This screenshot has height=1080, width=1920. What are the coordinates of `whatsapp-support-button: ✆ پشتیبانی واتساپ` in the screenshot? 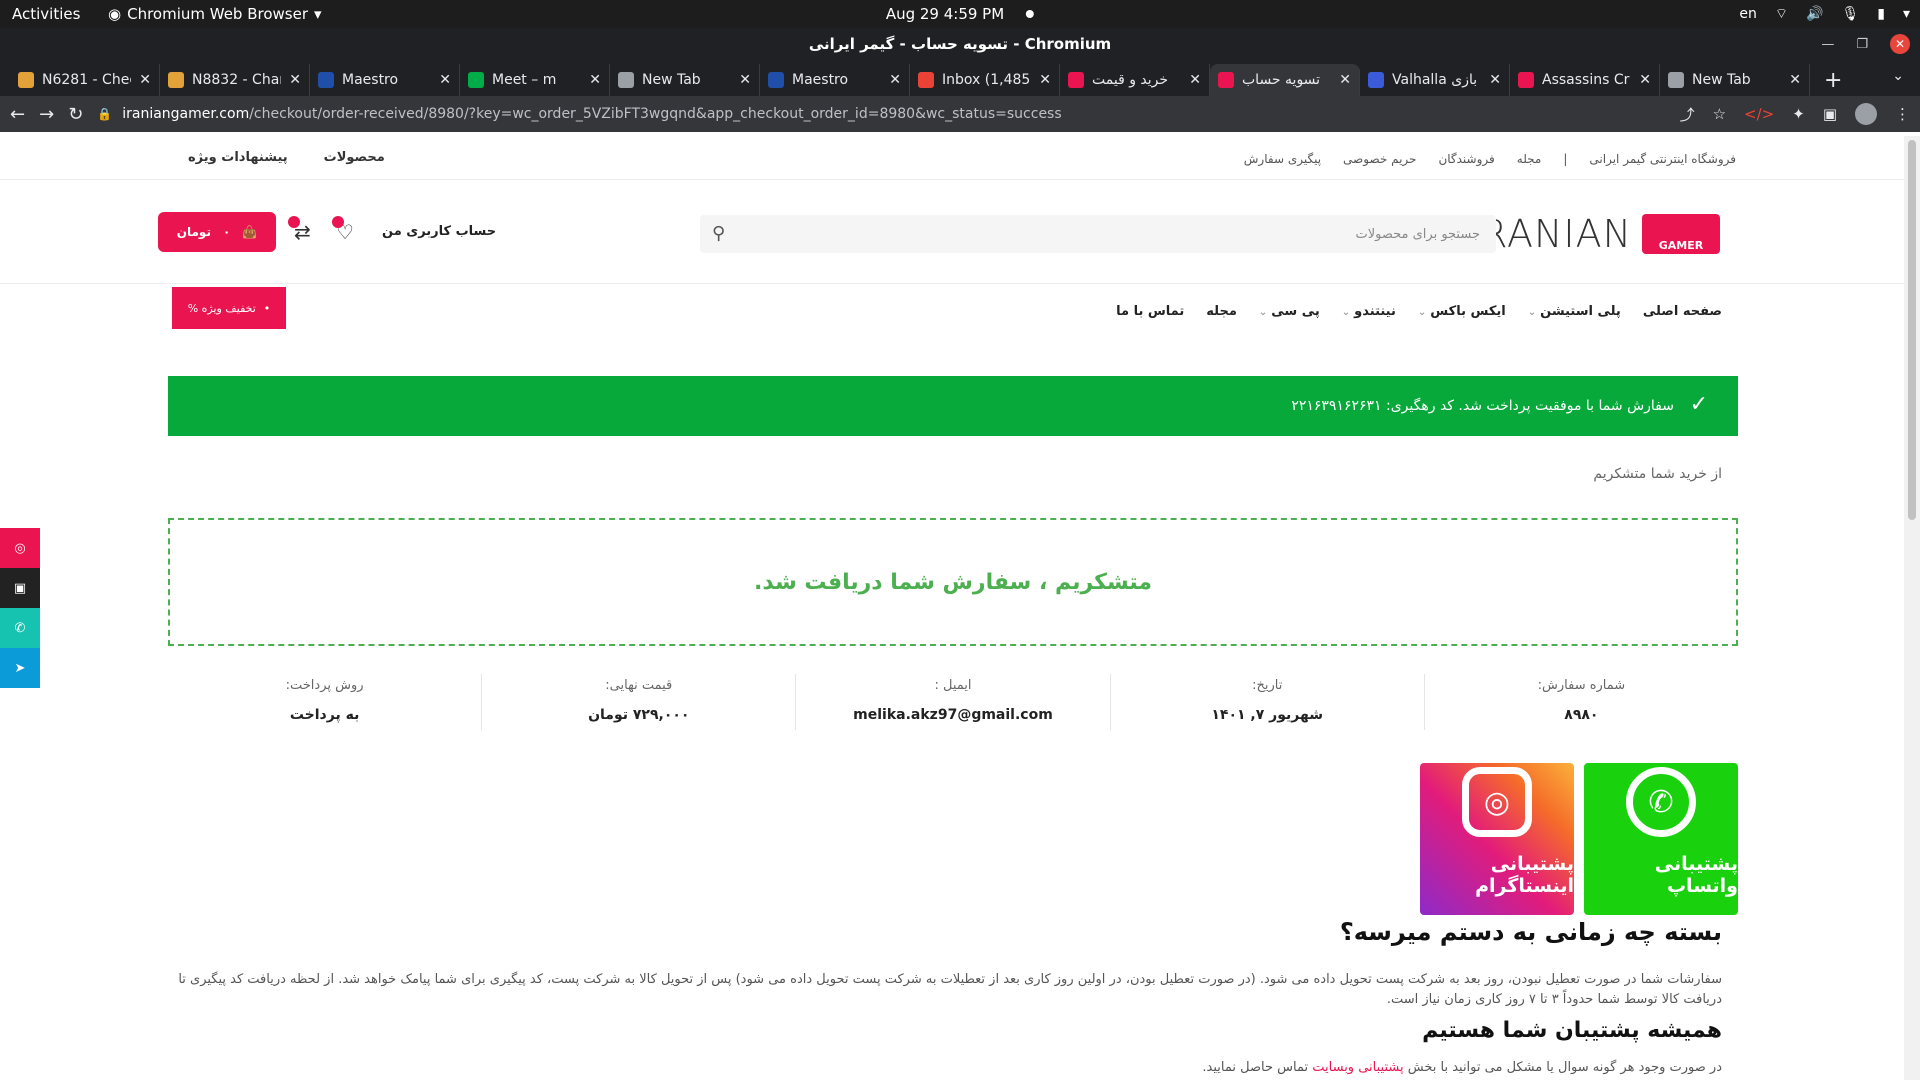 It's located at (1661, 839).